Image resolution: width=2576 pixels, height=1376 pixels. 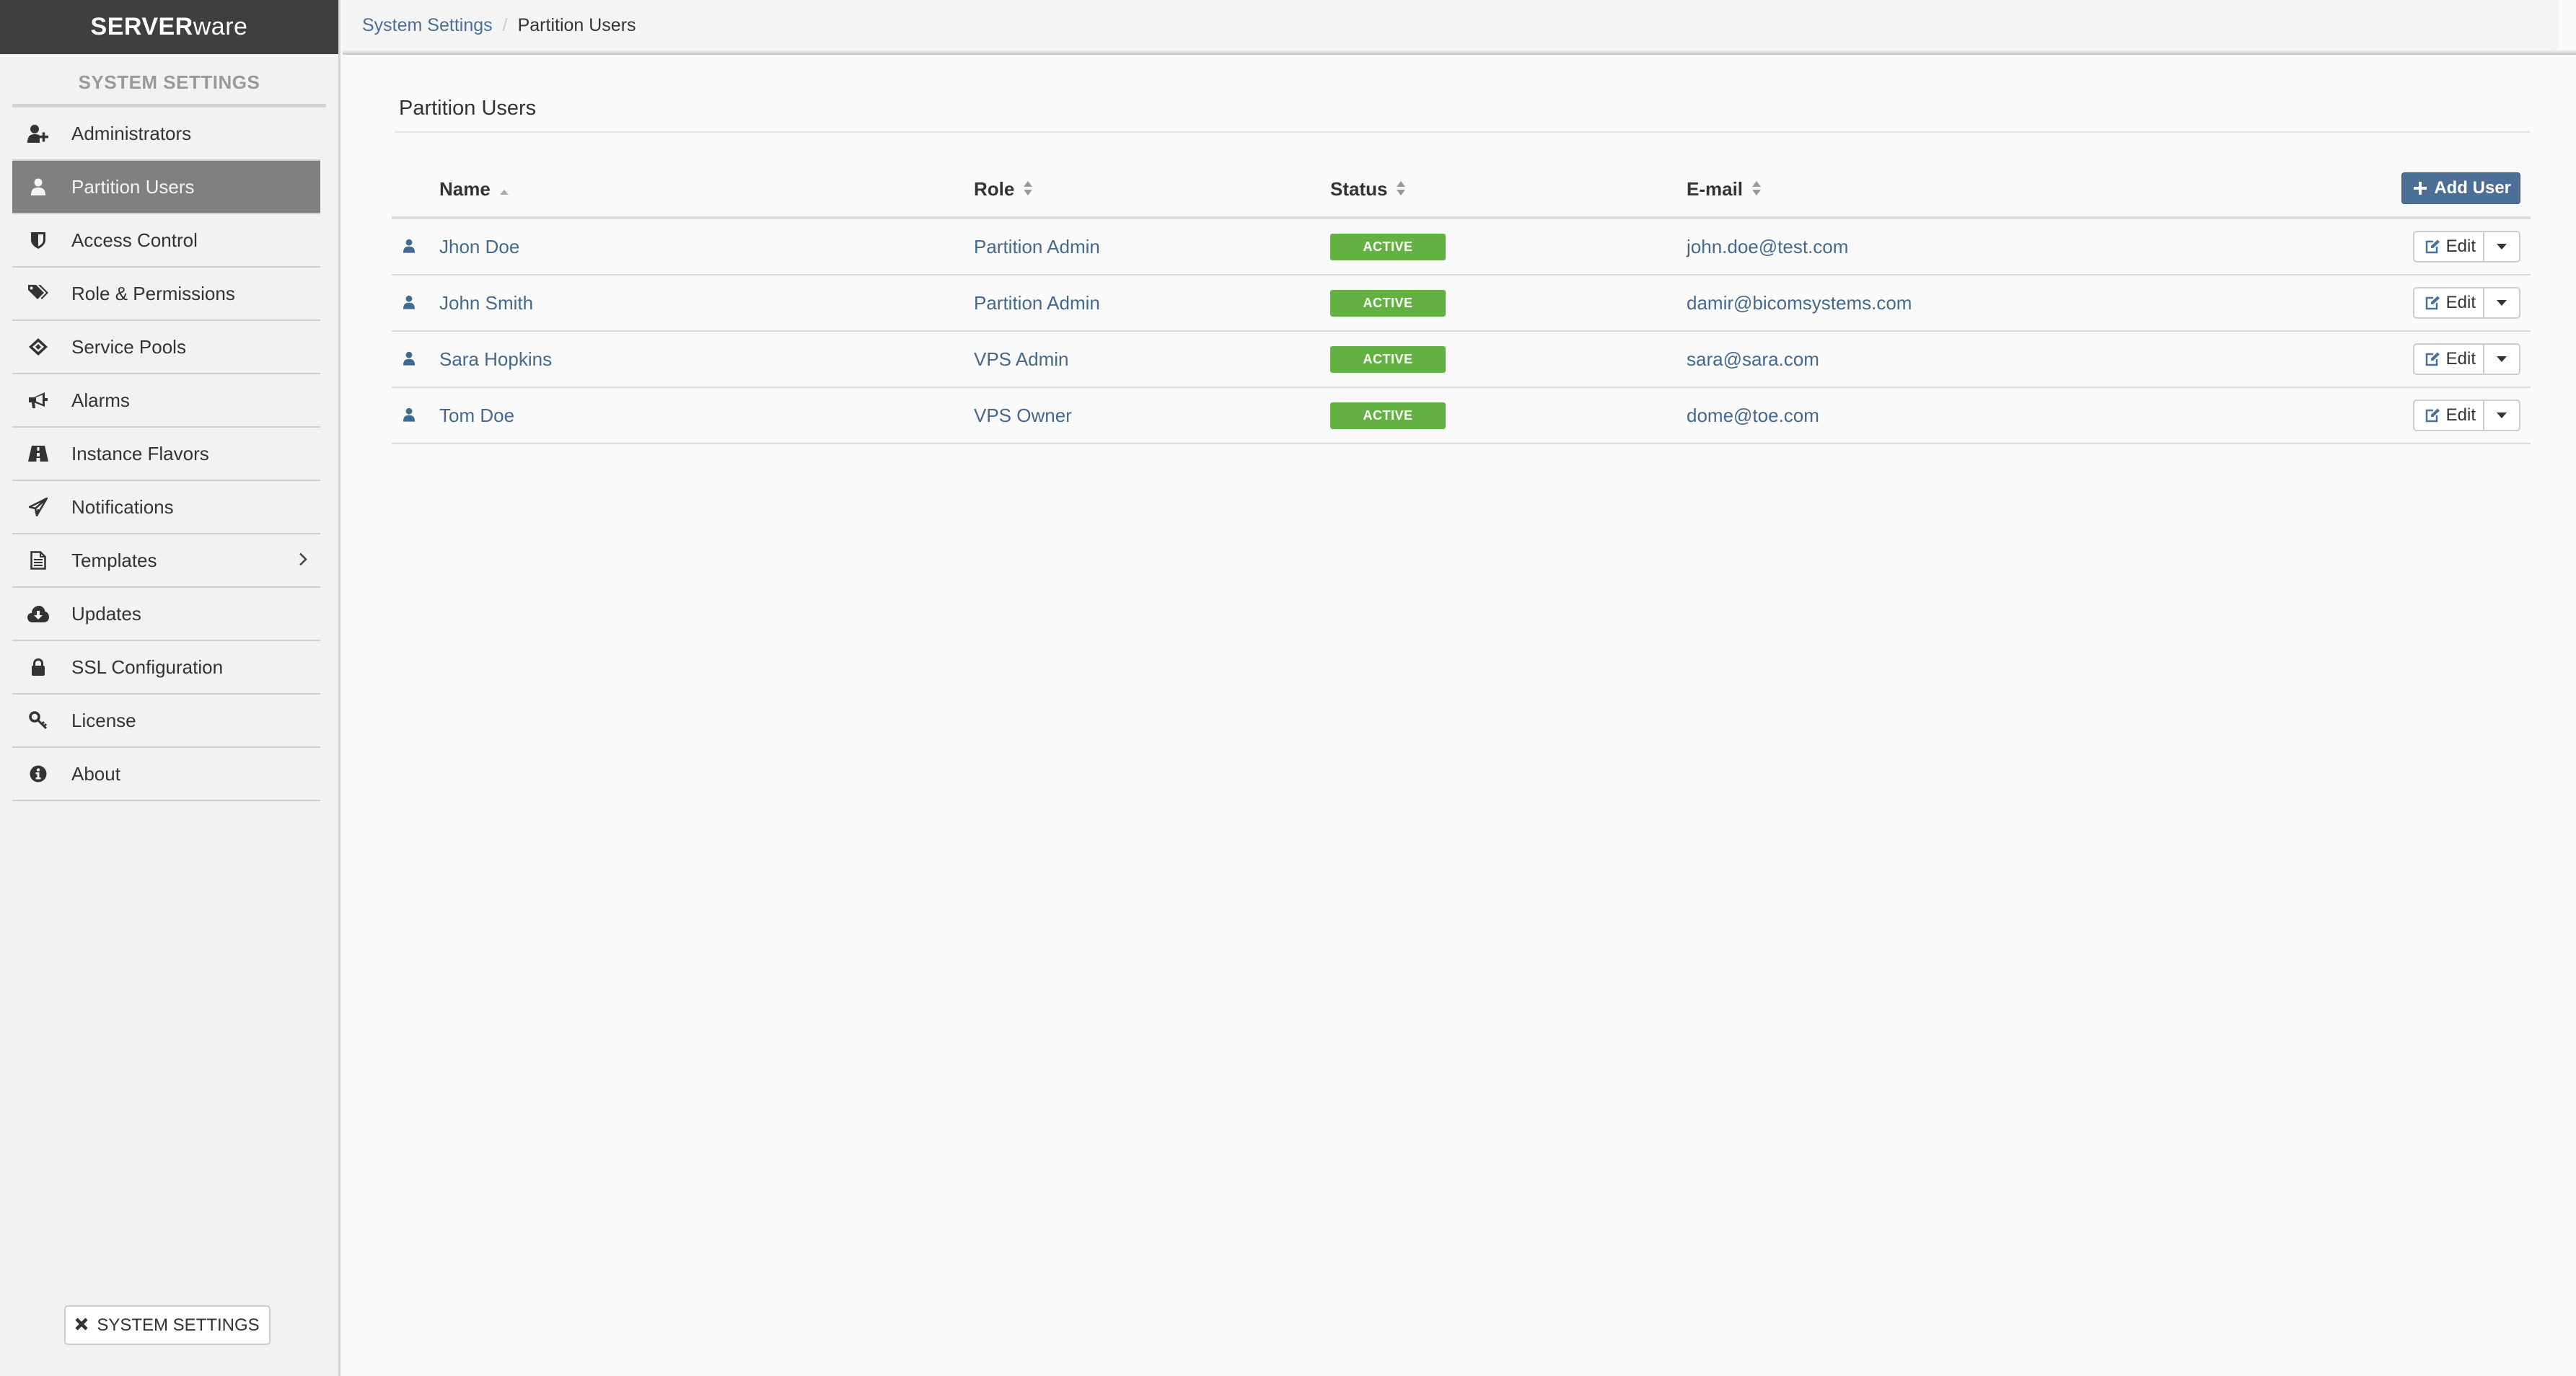 I want to click on sidebar-item-alarms: Alarms, so click(x=166, y=401).